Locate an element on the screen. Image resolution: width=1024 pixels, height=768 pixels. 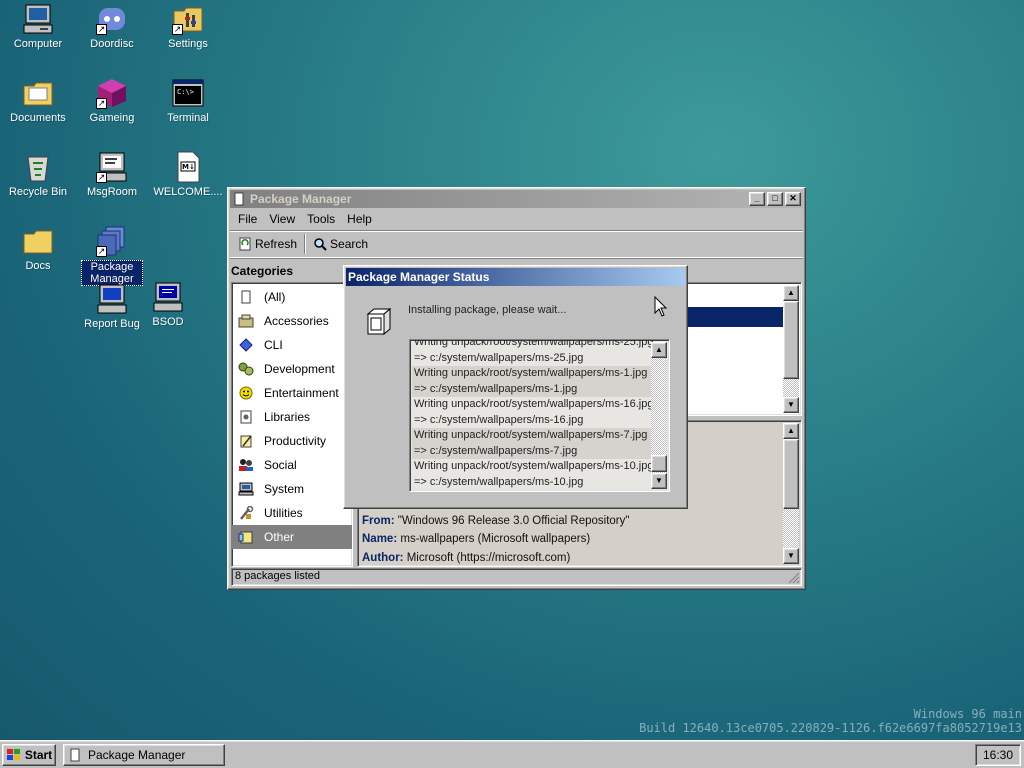
category-system: System is located at coordinates (292, 489).